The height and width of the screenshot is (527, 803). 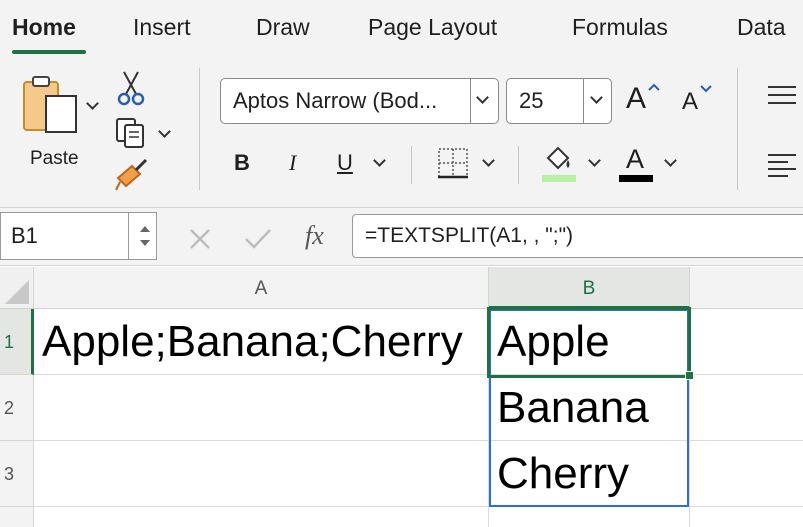 I want to click on cell-b4, so click(x=589, y=517).